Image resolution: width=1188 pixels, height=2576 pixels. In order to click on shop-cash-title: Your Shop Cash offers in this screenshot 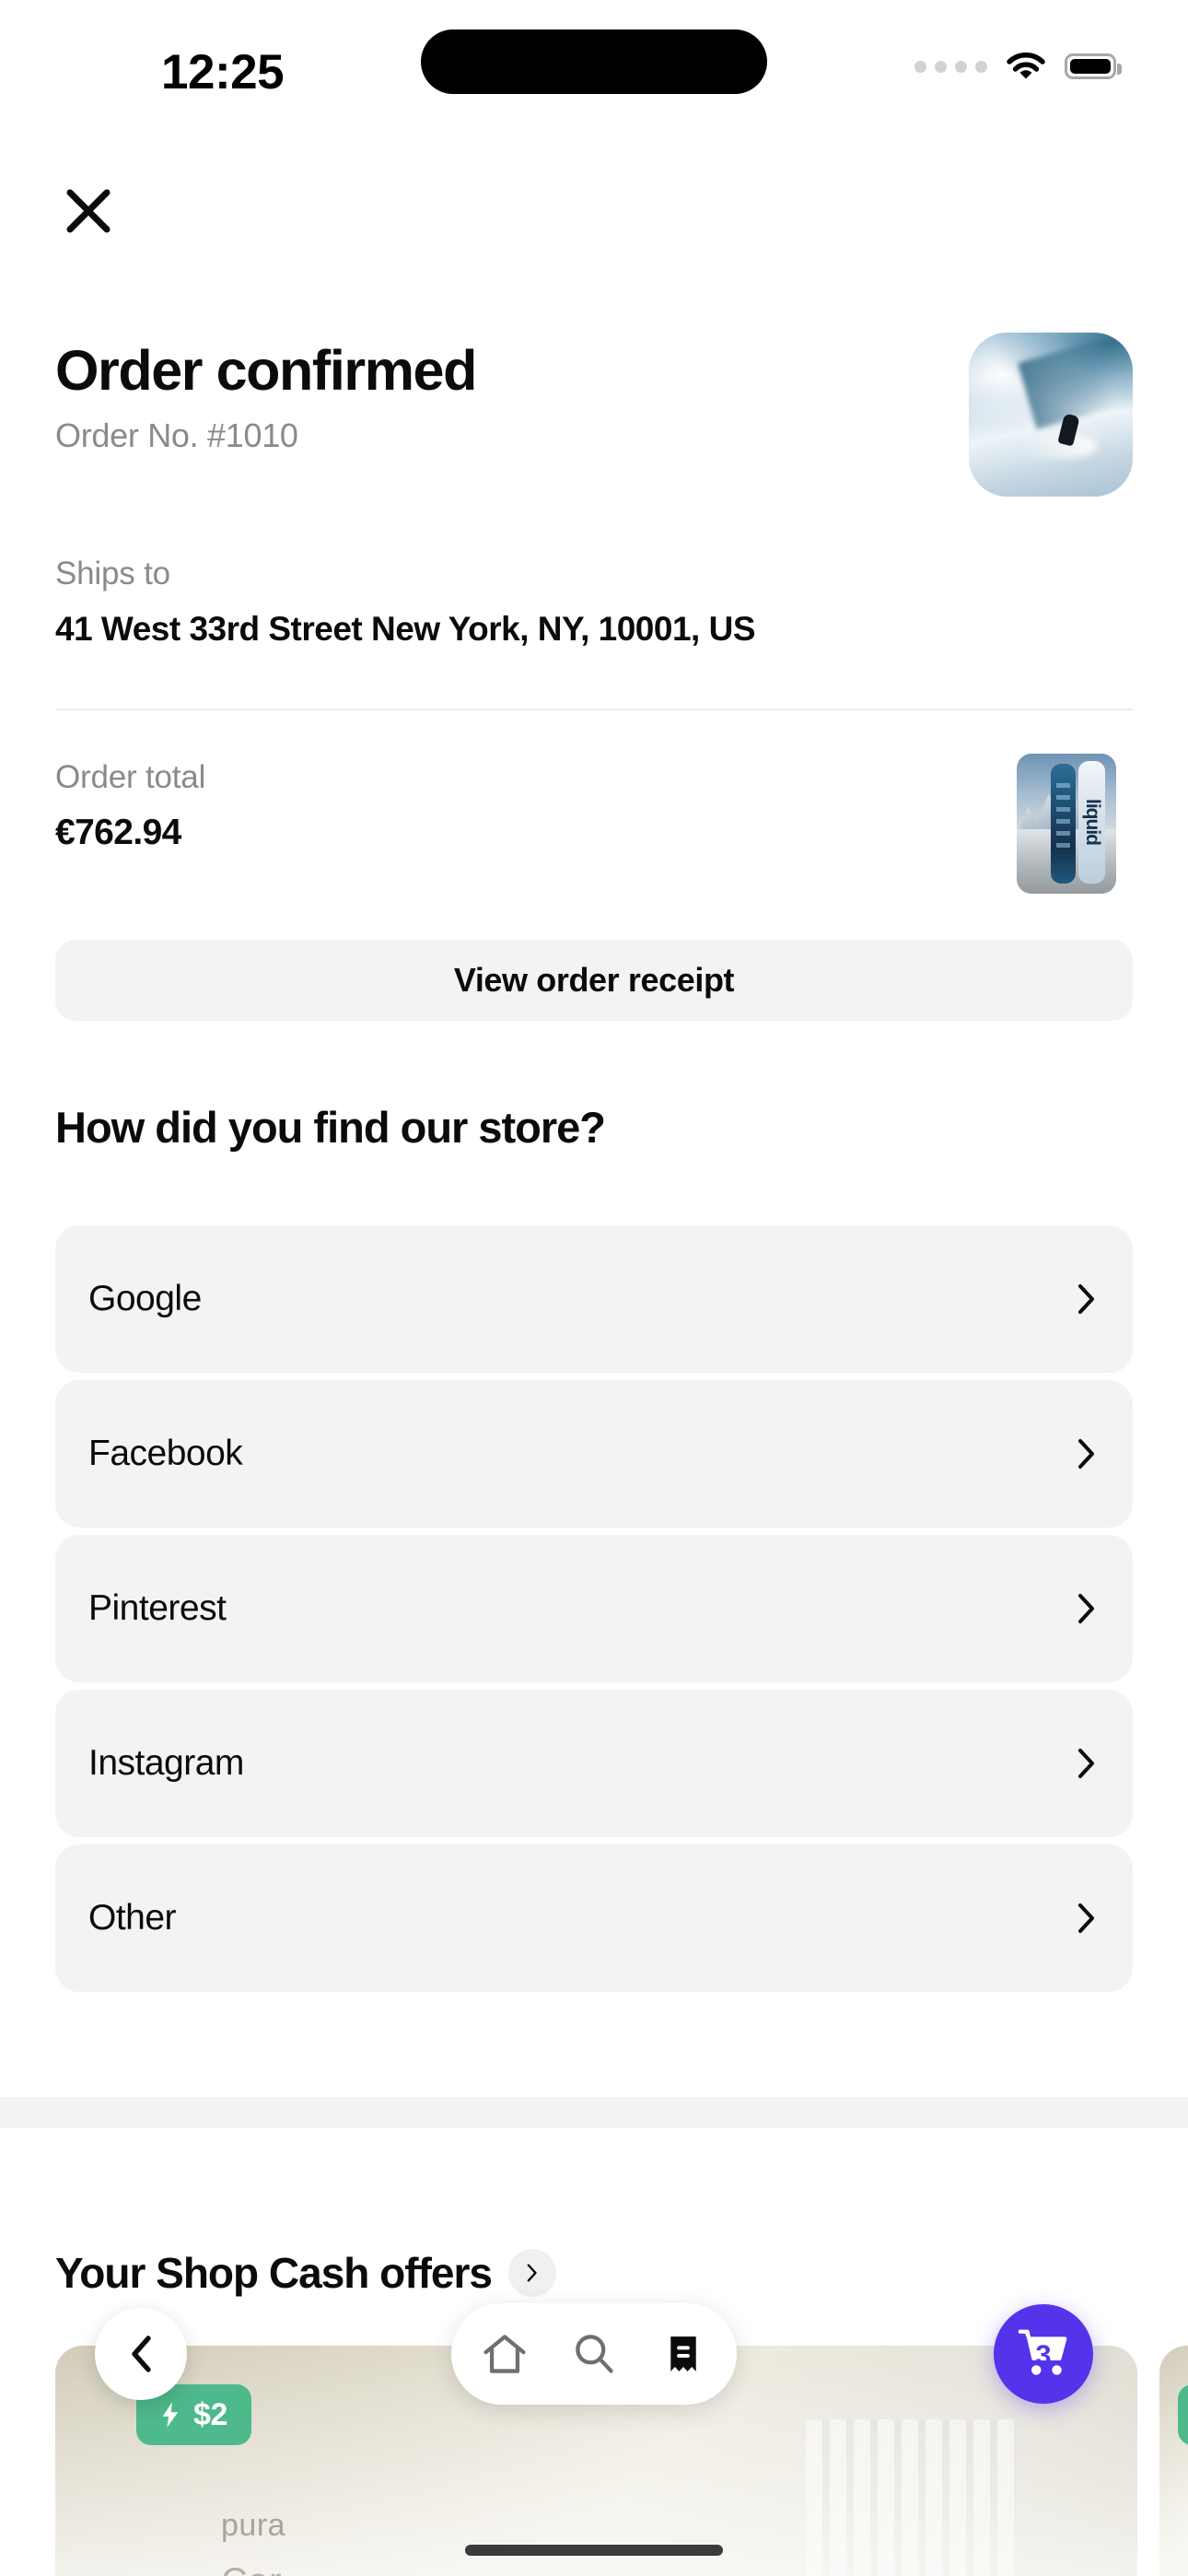, I will do `click(274, 2273)`.